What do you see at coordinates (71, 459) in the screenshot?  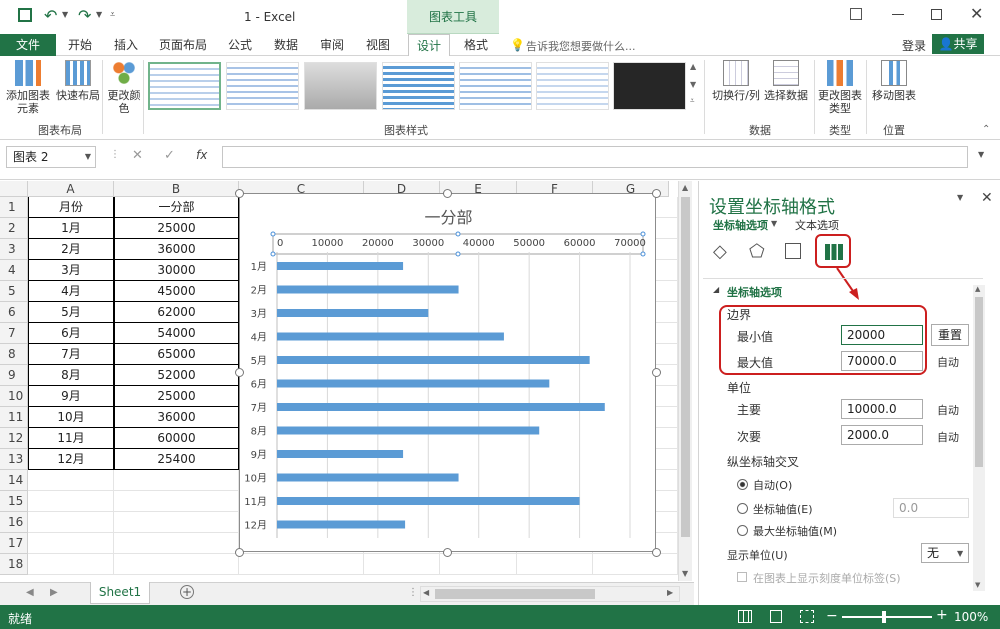 I see `cell: 12月` at bounding box center [71, 459].